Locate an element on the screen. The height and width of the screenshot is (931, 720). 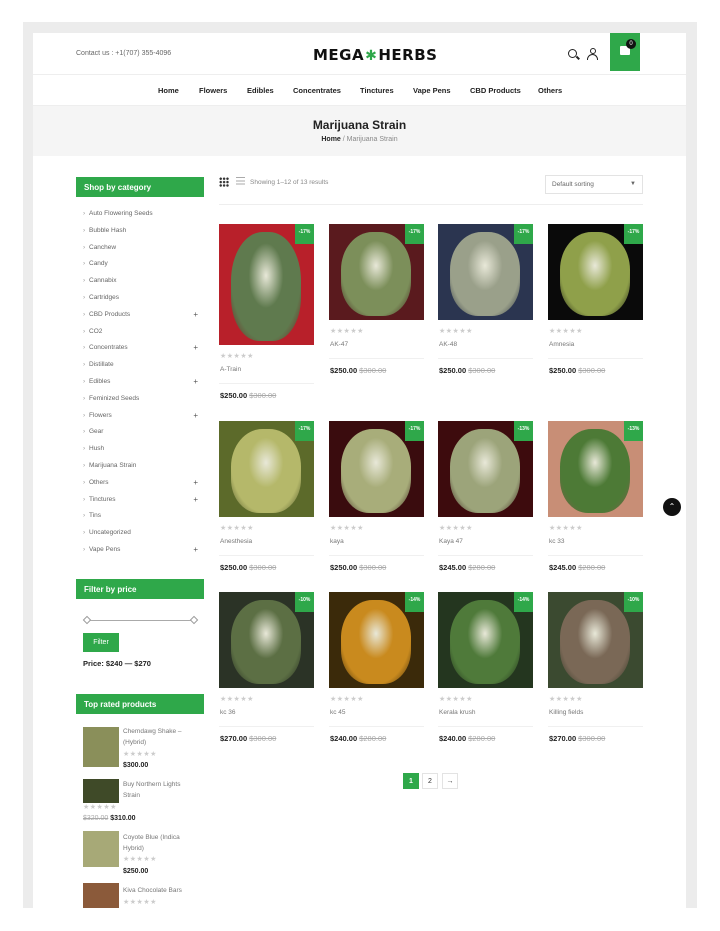
filter-button: Filter is located at coordinates (101, 642).